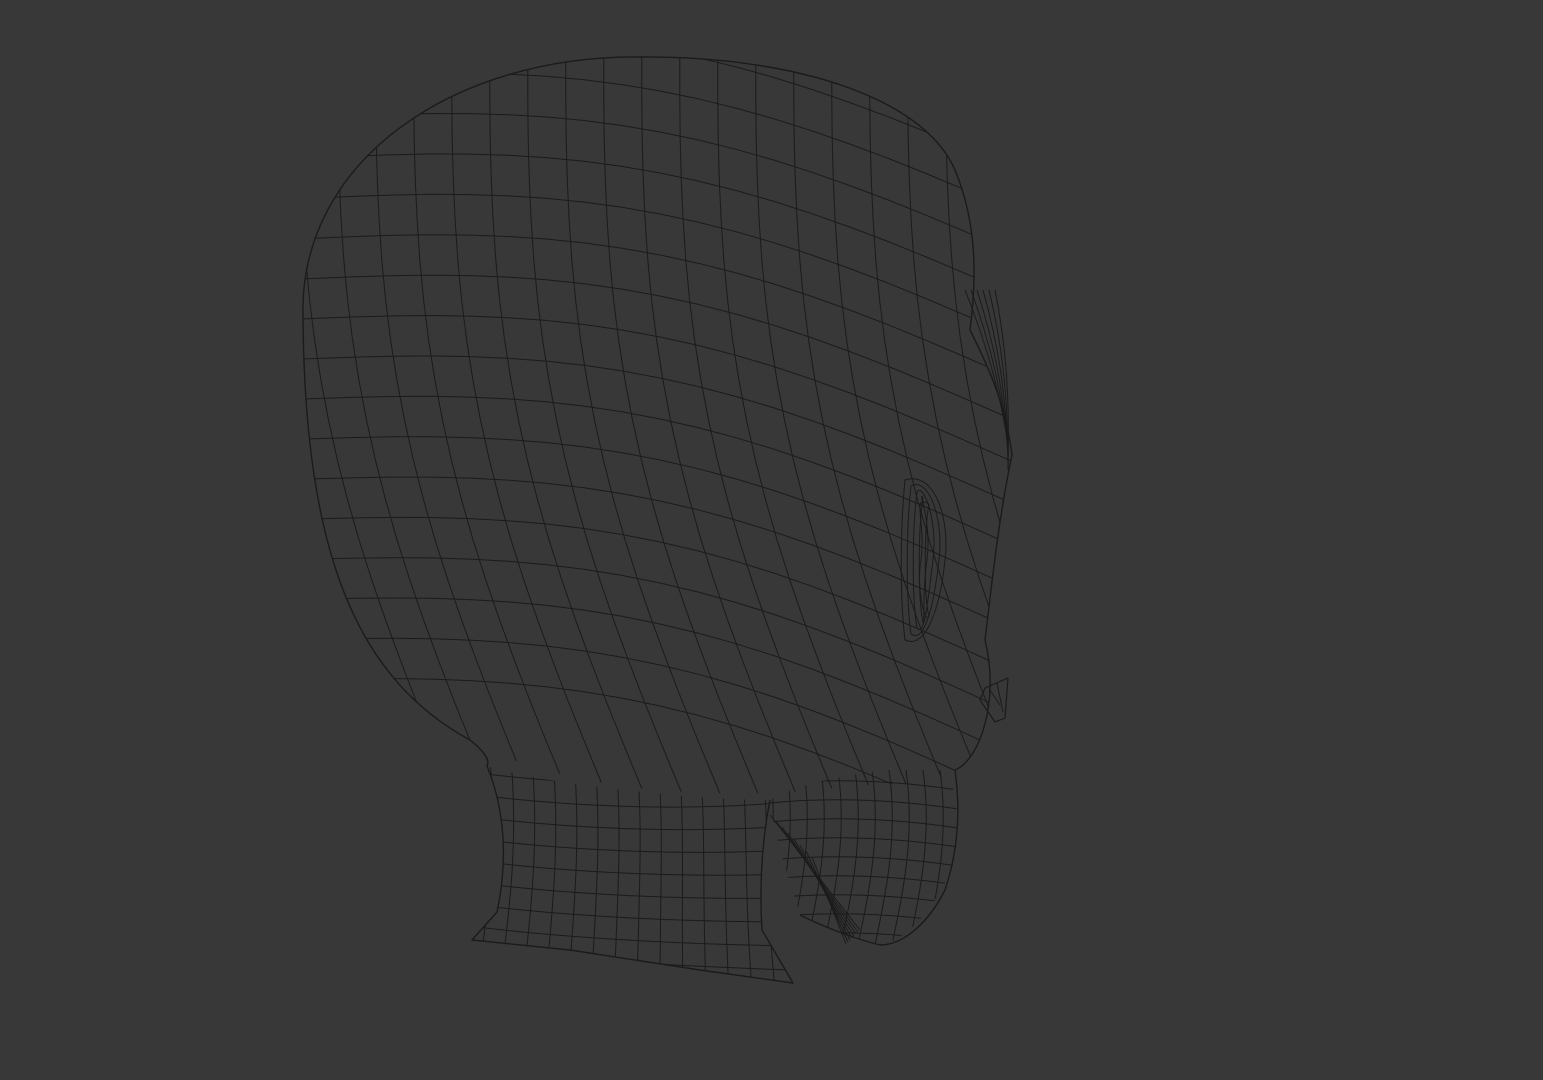 Image resolution: width=1543 pixels, height=1080 pixels. What do you see at coordinates (996, 697) in the screenshot?
I see `chin-tip-edge` at bounding box center [996, 697].